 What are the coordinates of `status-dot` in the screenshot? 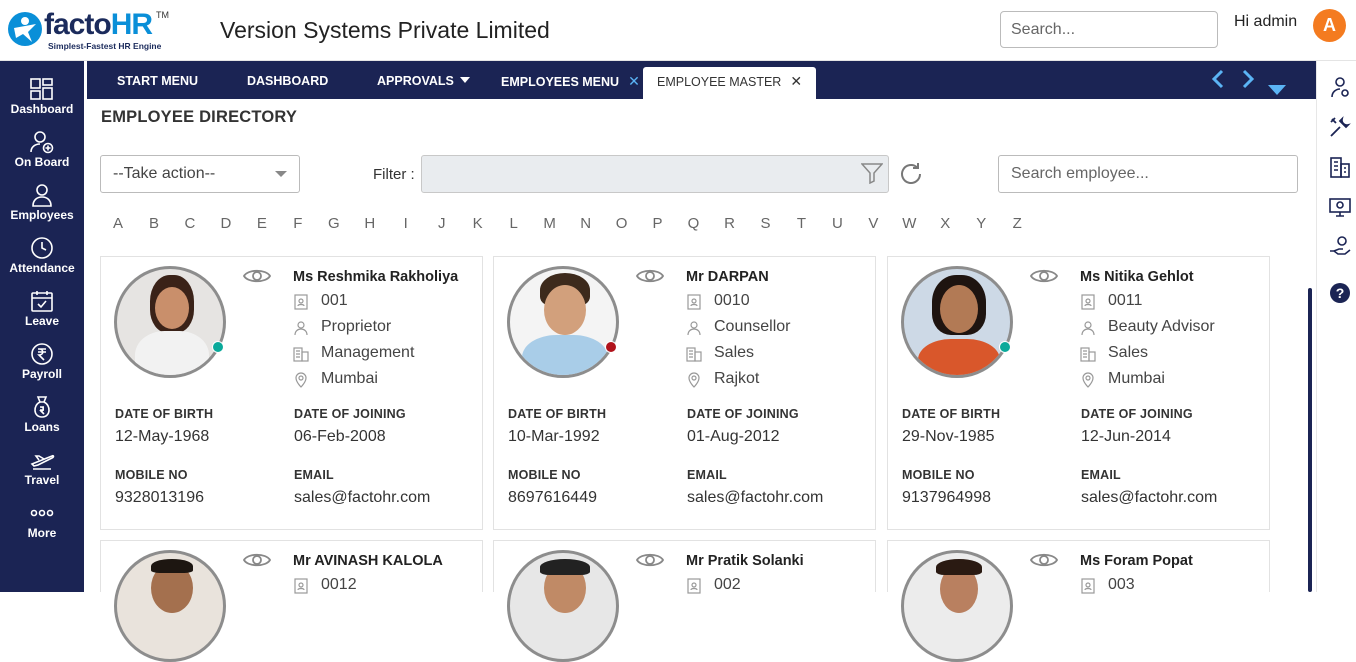 It's located at (611, 347).